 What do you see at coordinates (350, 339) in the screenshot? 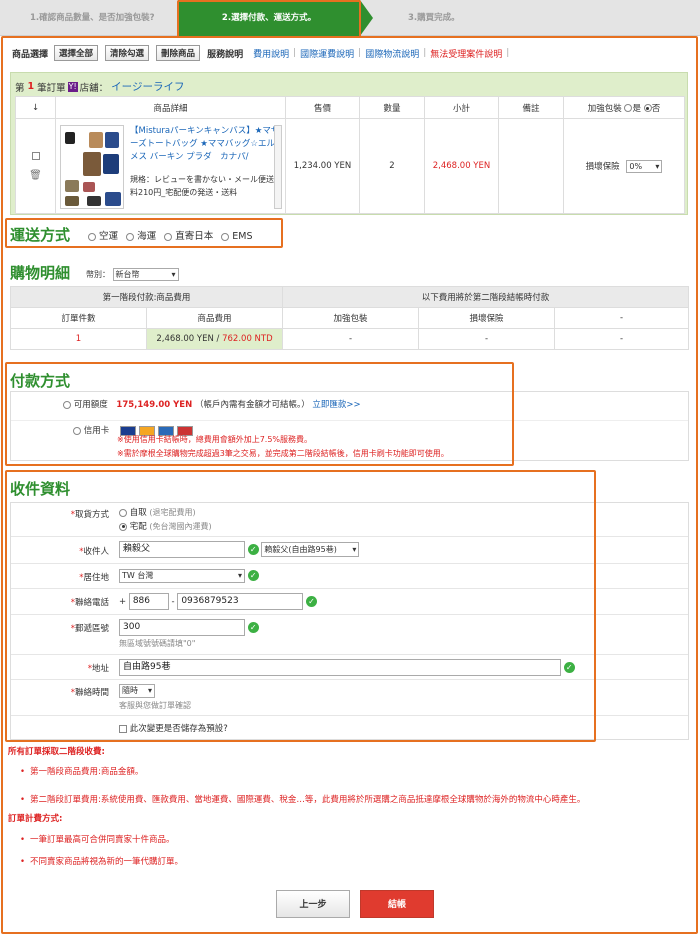
I see `summary-pack: -` at bounding box center [350, 339].